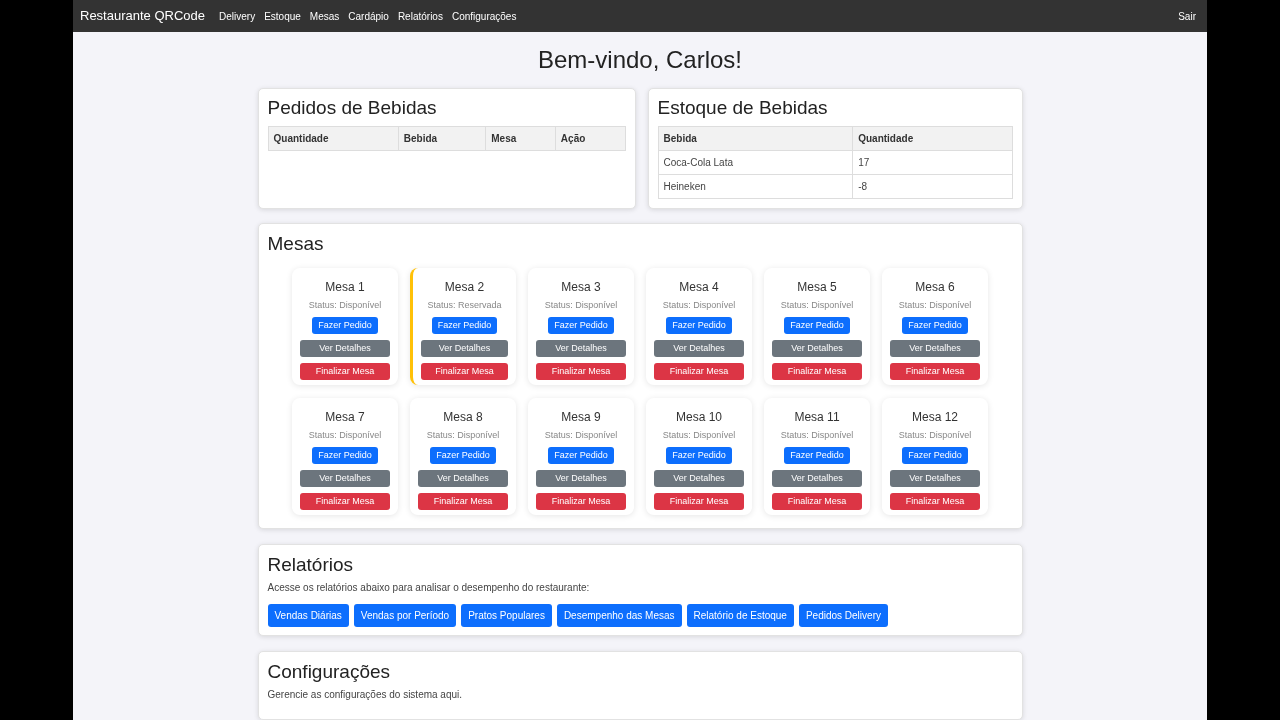  I want to click on table-header-cell: Mesa, so click(520, 138).